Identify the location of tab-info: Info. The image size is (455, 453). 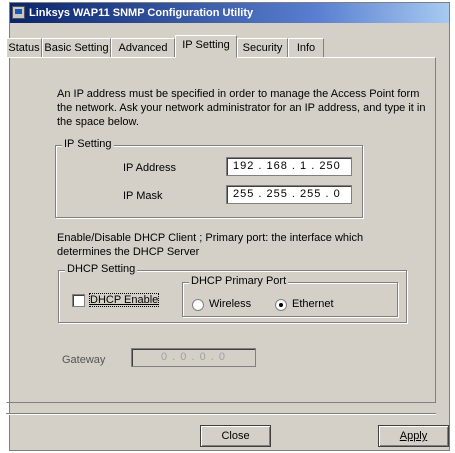
(306, 47).